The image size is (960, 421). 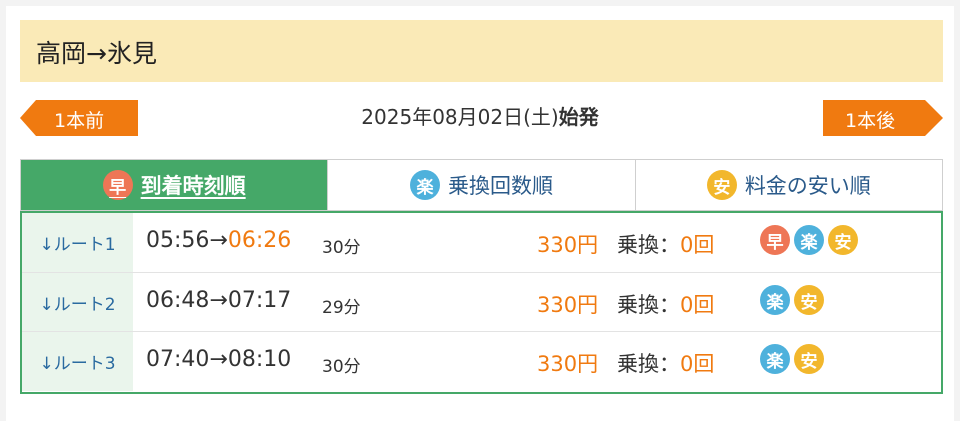 I want to click on first-train-label: 始発, so click(x=578, y=117).